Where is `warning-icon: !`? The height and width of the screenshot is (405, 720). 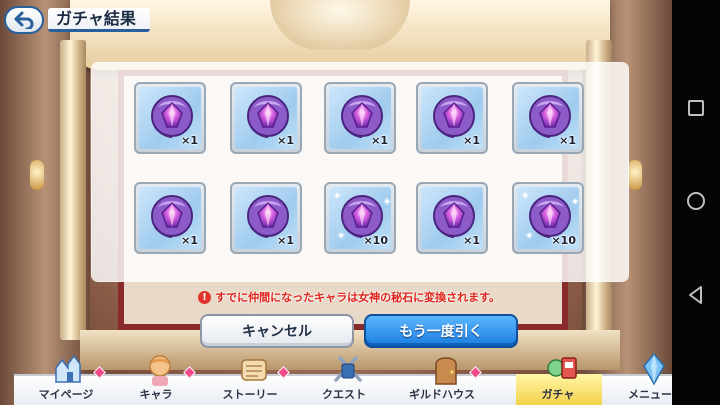 warning-icon: ! is located at coordinates (204, 297).